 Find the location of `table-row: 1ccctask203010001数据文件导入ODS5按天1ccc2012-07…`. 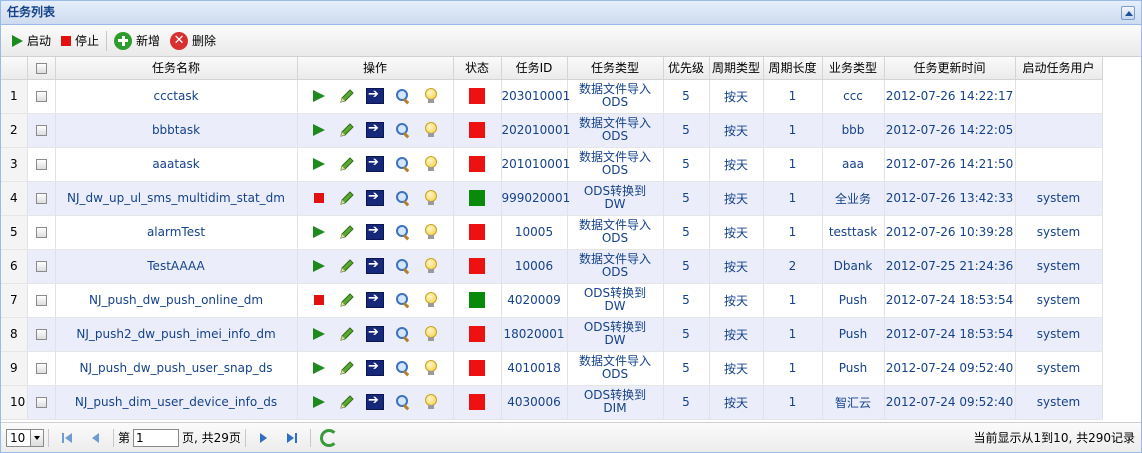

table-row: 1ccctask203010001数据文件导入ODS5按天1ccc2012-07… is located at coordinates (552, 96).